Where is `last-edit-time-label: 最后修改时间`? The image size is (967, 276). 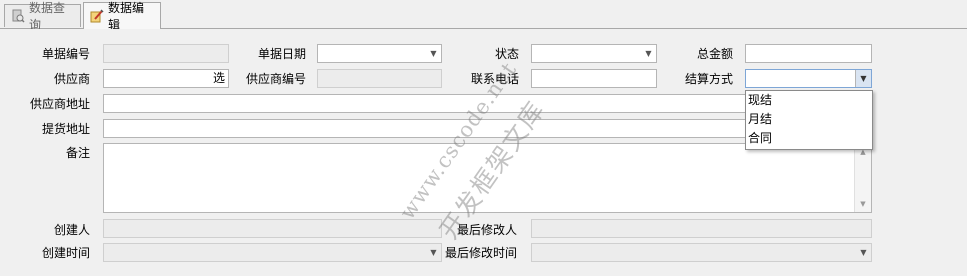
last-edit-time-label: 最后修改时间 is located at coordinates (480, 253).